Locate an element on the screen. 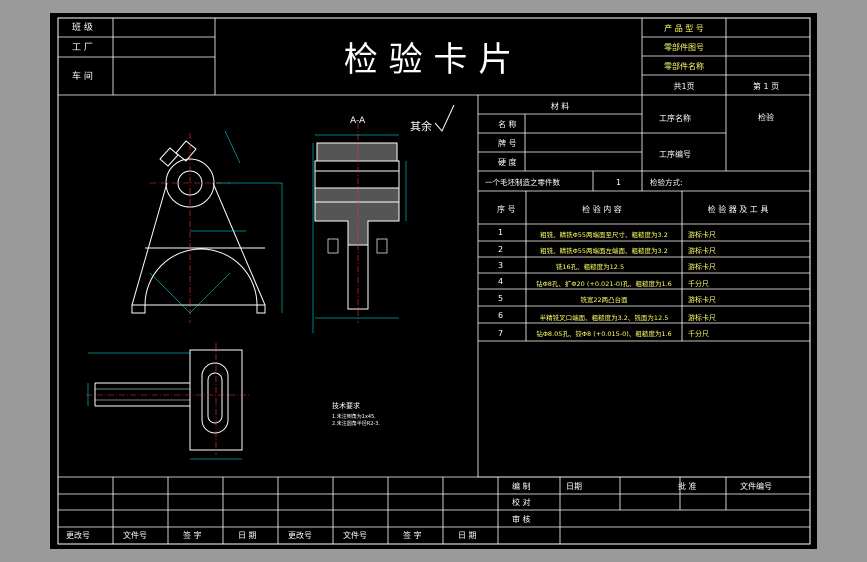 The height and width of the screenshot is (562, 867). row-no: 3 is located at coordinates (500, 265).